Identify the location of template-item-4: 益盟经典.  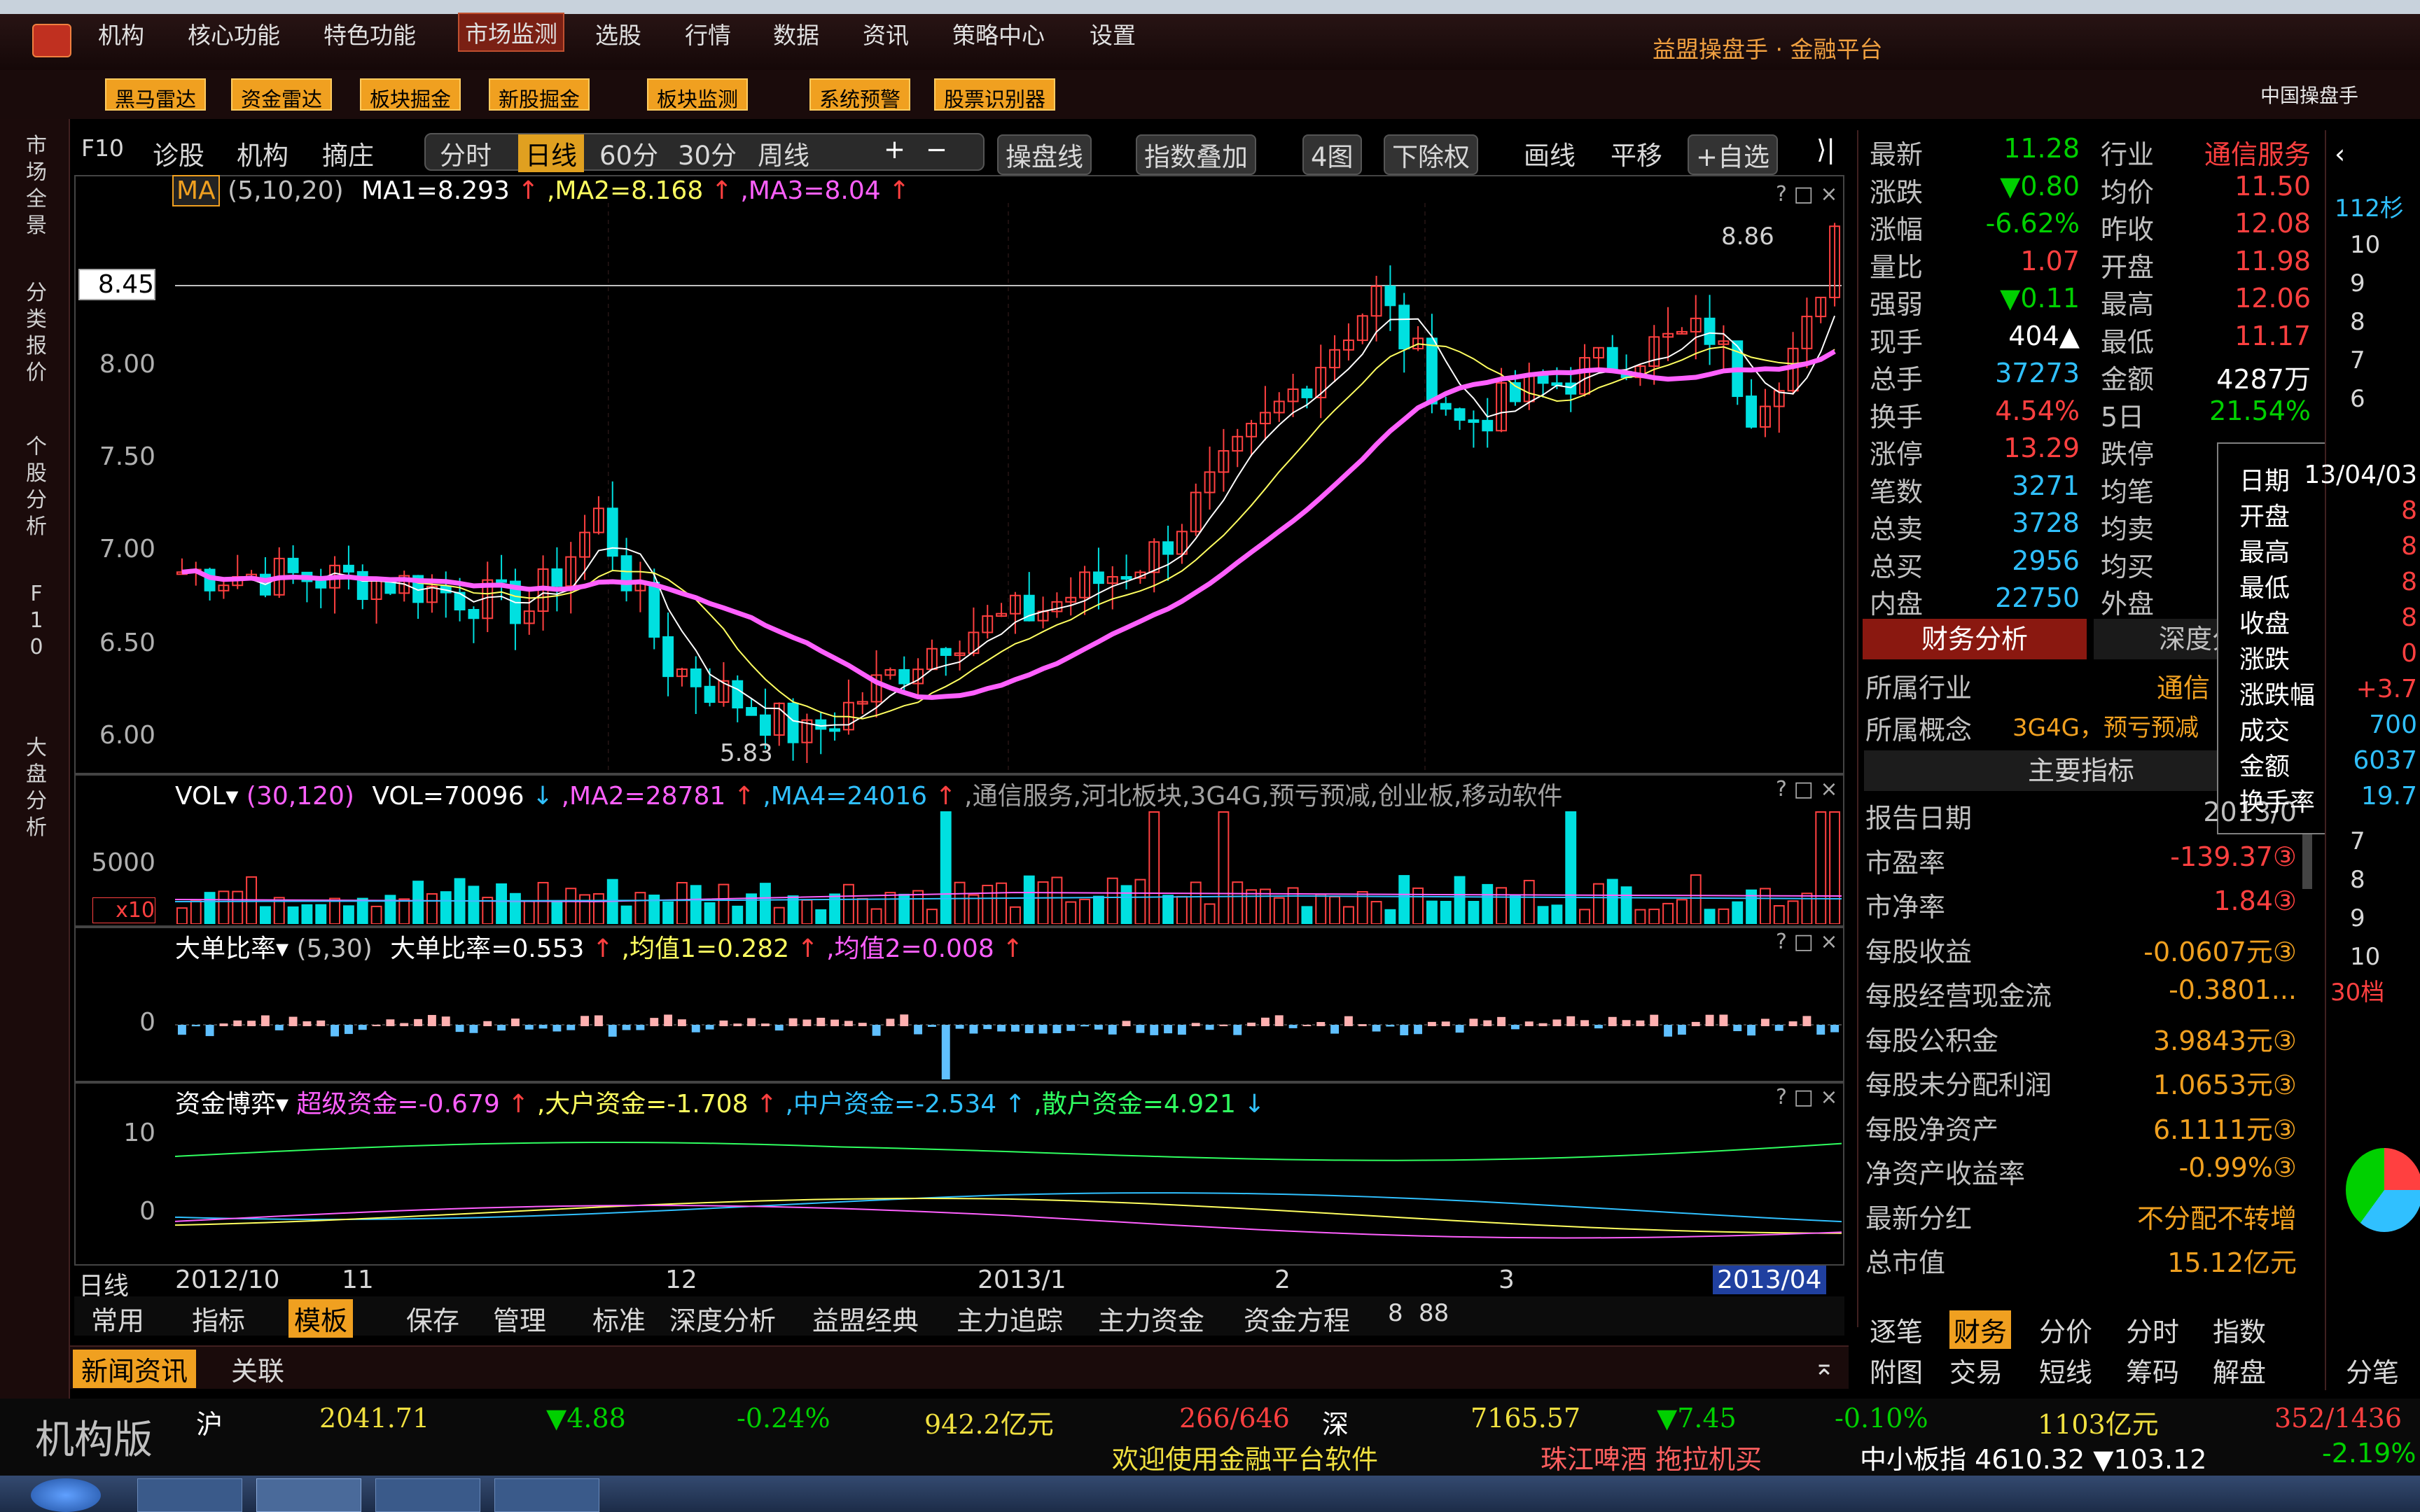
(865, 1318).